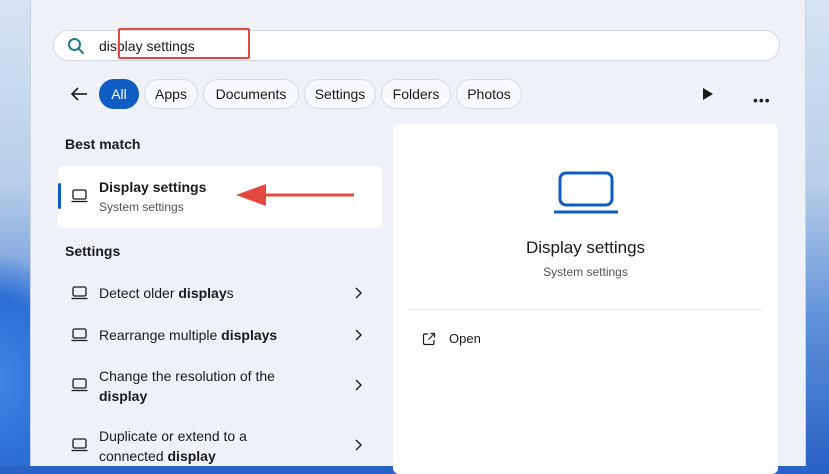 The image size is (829, 474). What do you see at coordinates (171, 94) in the screenshot?
I see `filter-apps: Apps` at bounding box center [171, 94].